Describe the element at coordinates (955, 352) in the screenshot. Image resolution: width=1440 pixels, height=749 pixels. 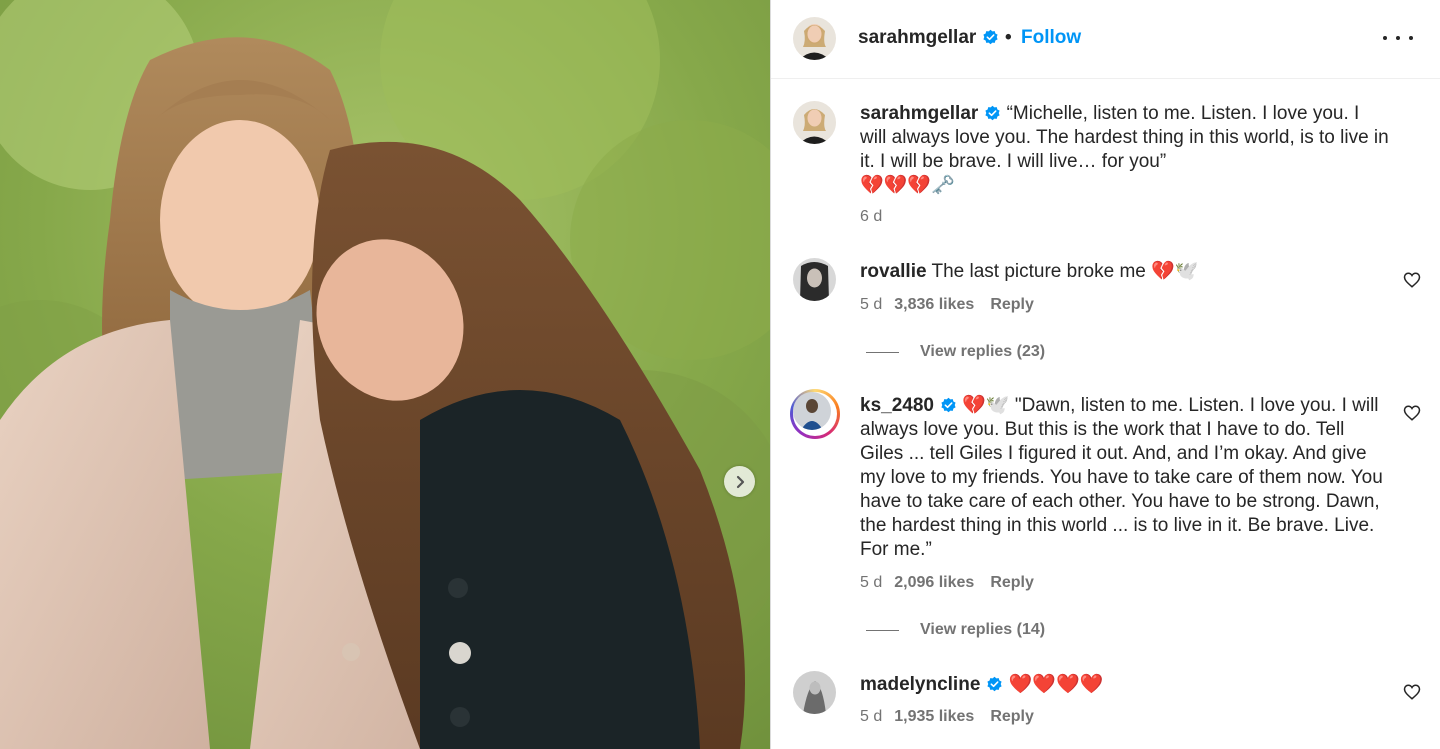
I see `view-replies-button: View replies (23)` at that location.